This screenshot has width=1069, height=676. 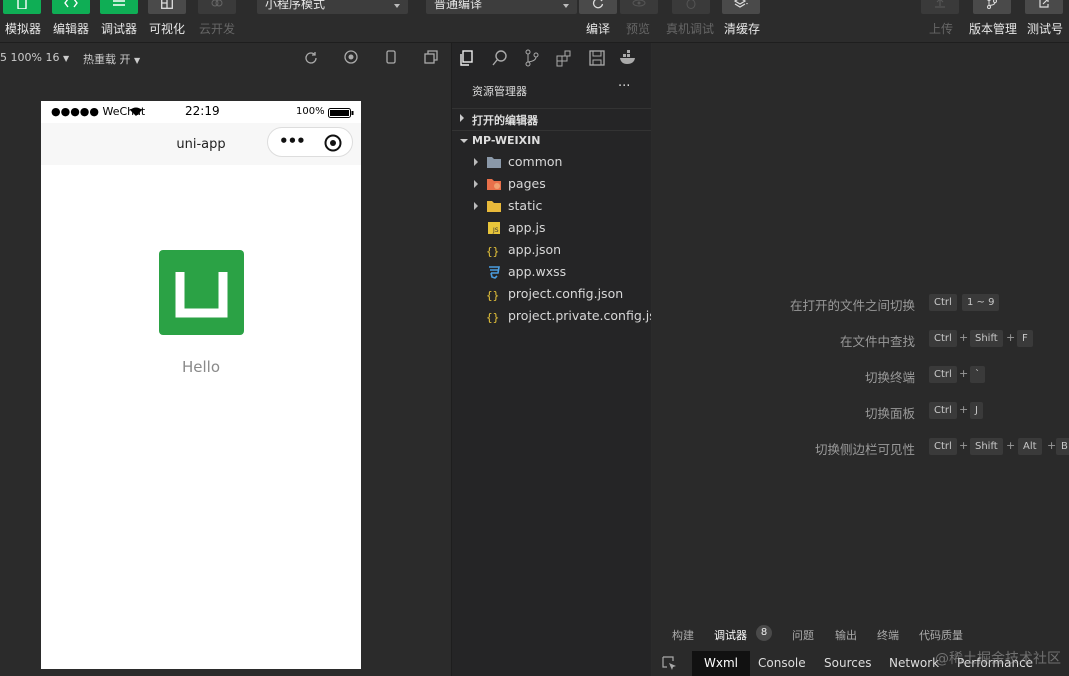 What do you see at coordinates (846, 635) in the screenshot?
I see `tab-output: 输出` at bounding box center [846, 635].